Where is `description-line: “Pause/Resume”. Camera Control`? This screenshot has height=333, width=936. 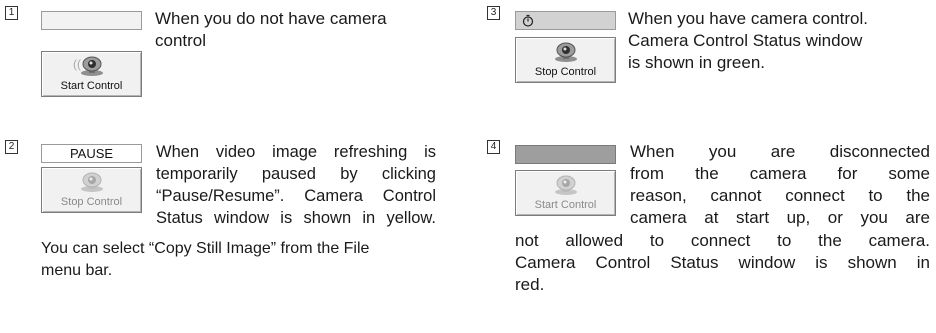
description-line: “Pause/Resume”. Camera Control is located at coordinates (296, 196).